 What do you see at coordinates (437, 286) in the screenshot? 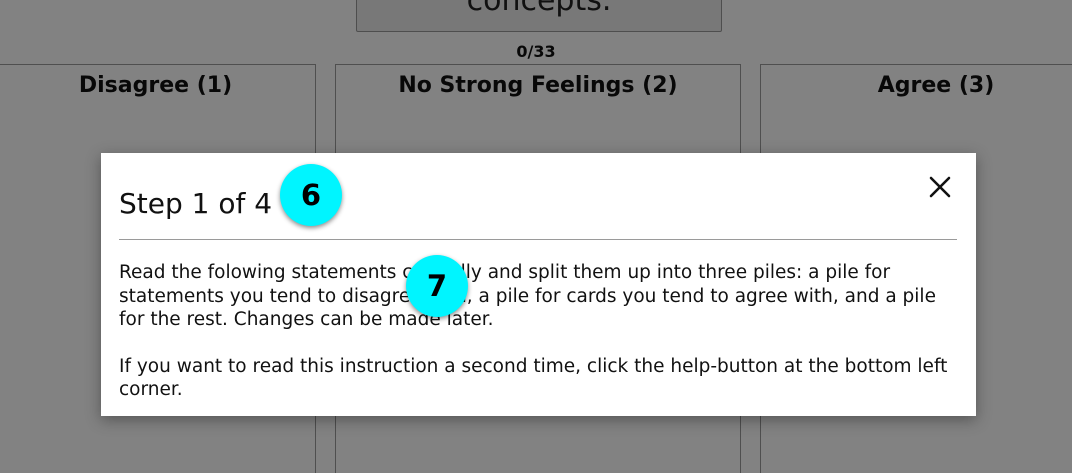
I see `step-marker-7: 7` at bounding box center [437, 286].